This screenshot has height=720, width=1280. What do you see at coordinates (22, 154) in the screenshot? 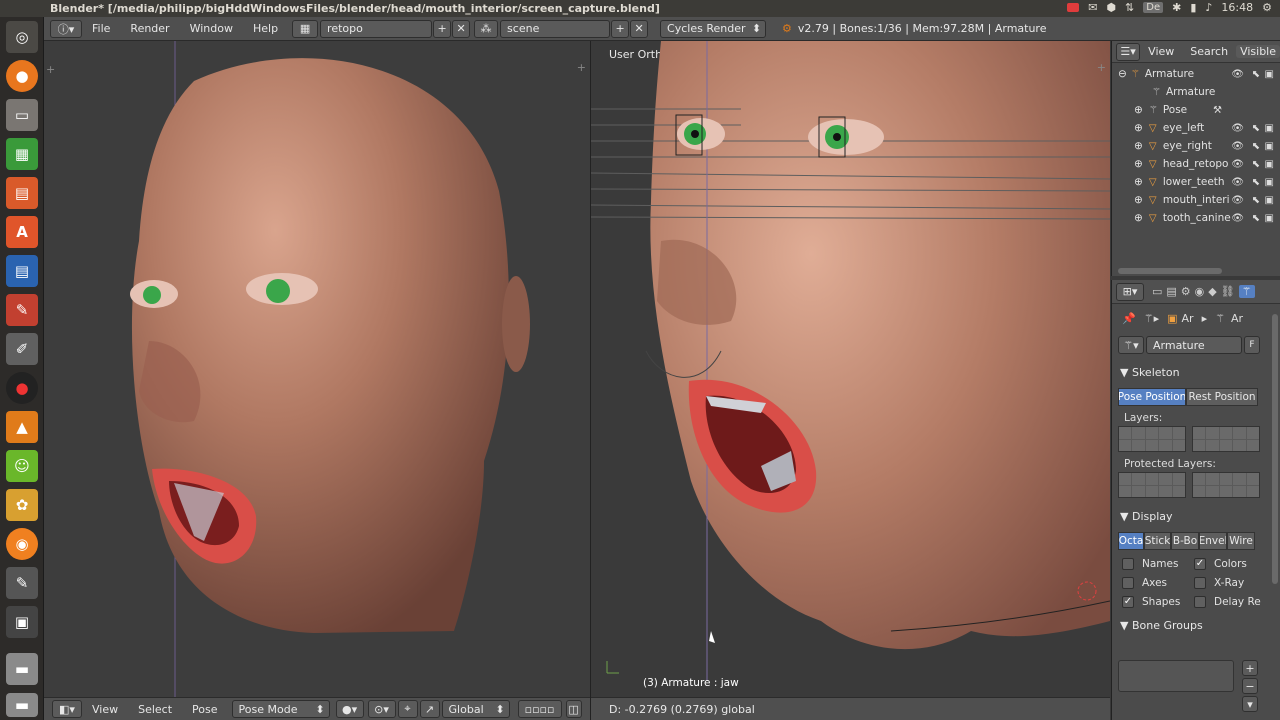
I see `calc-spreadsheet-icon: ▦` at bounding box center [22, 154].